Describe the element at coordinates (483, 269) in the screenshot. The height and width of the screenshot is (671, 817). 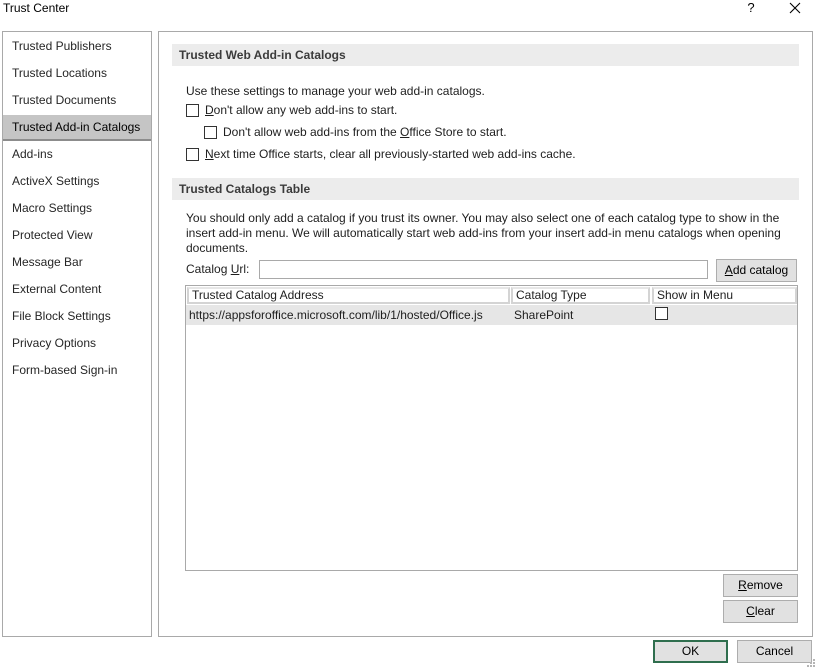
I see `catalog-url-input` at that location.